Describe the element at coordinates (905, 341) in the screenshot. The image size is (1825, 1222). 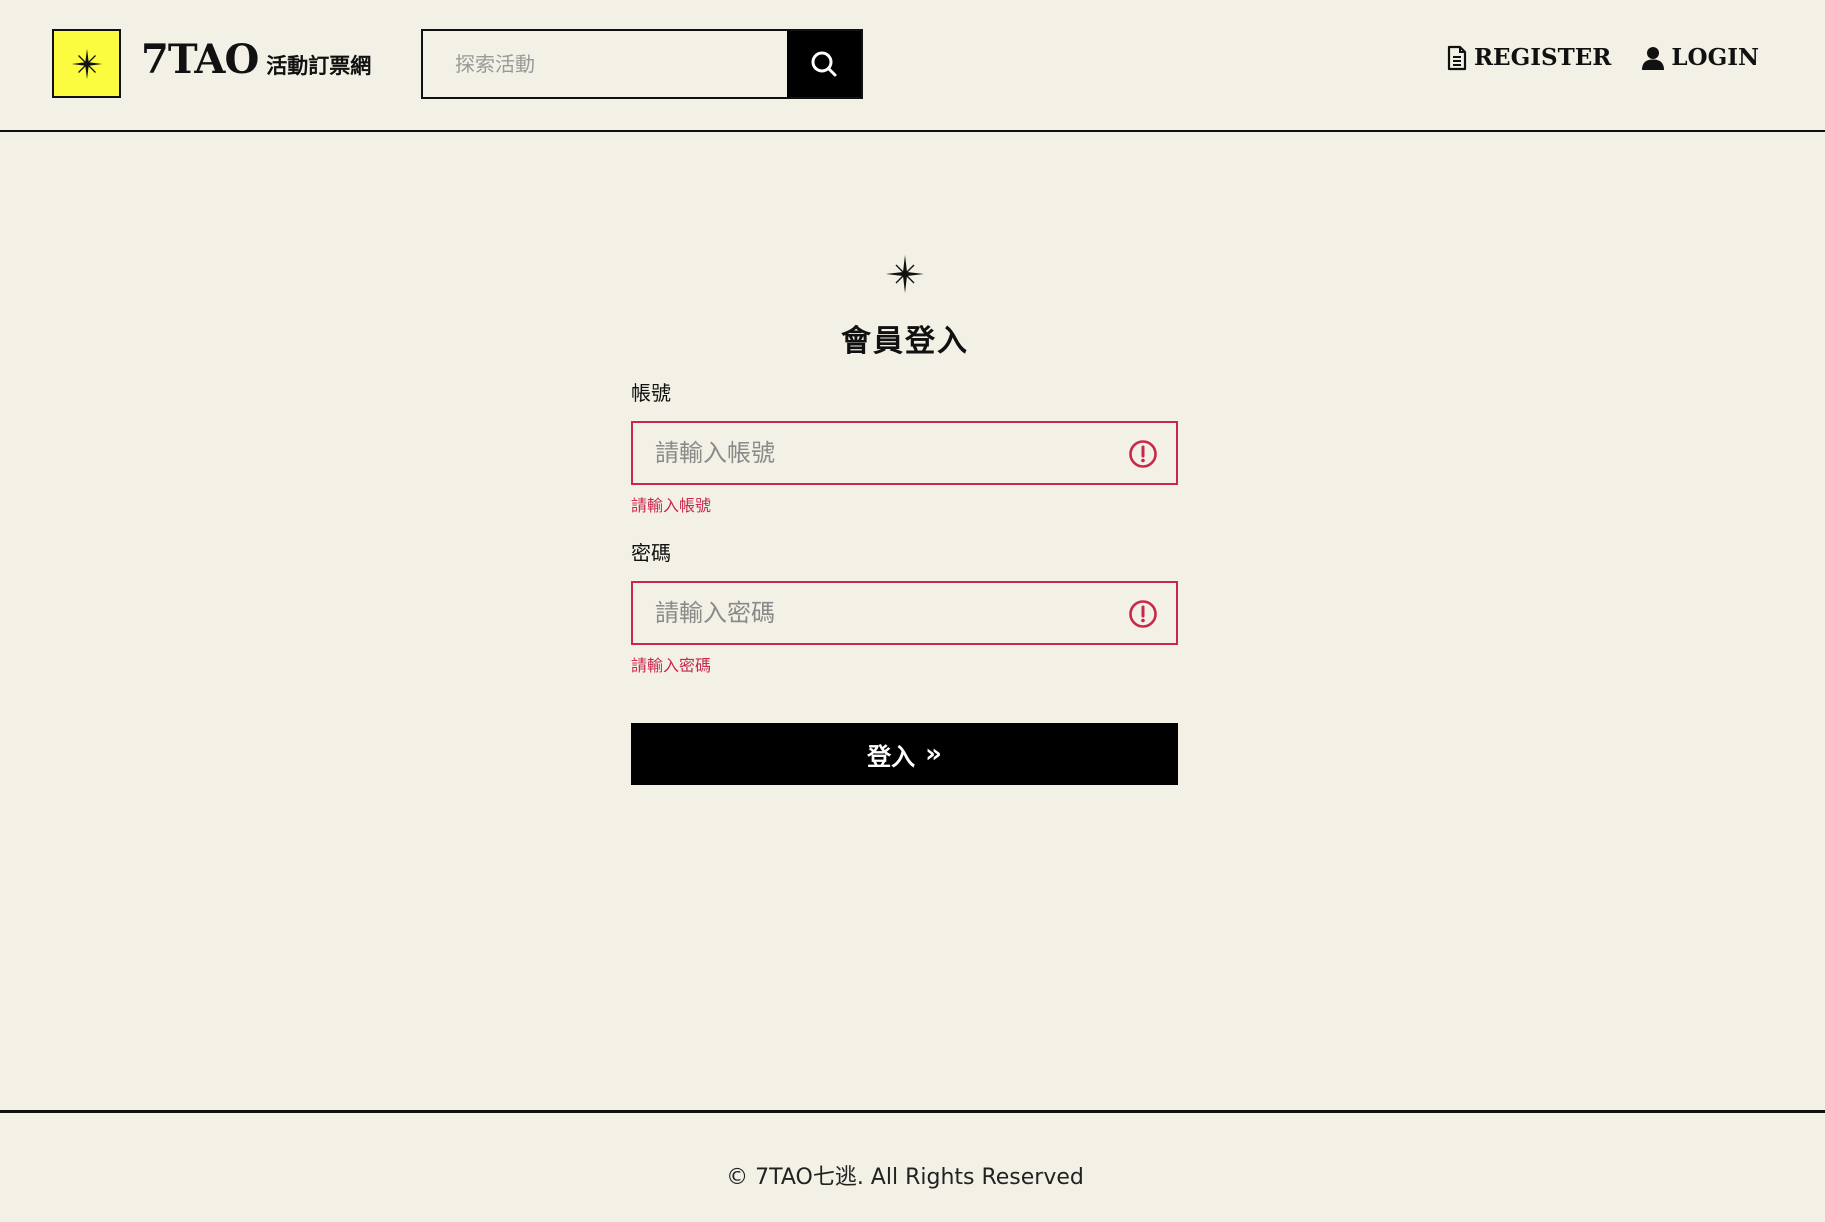
I see `page-title: 會員登入` at that location.